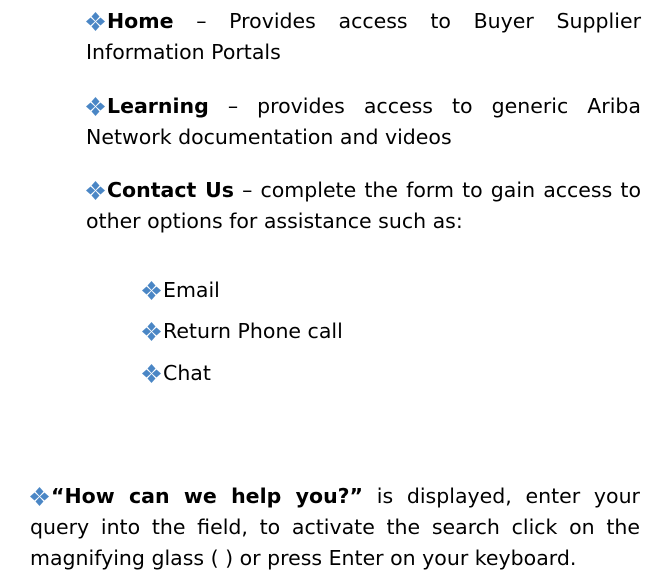 The width and height of the screenshot is (648, 582). Describe the element at coordinates (253, 331) in the screenshot. I see `sub-item-phone-label: Return Phone call` at that location.